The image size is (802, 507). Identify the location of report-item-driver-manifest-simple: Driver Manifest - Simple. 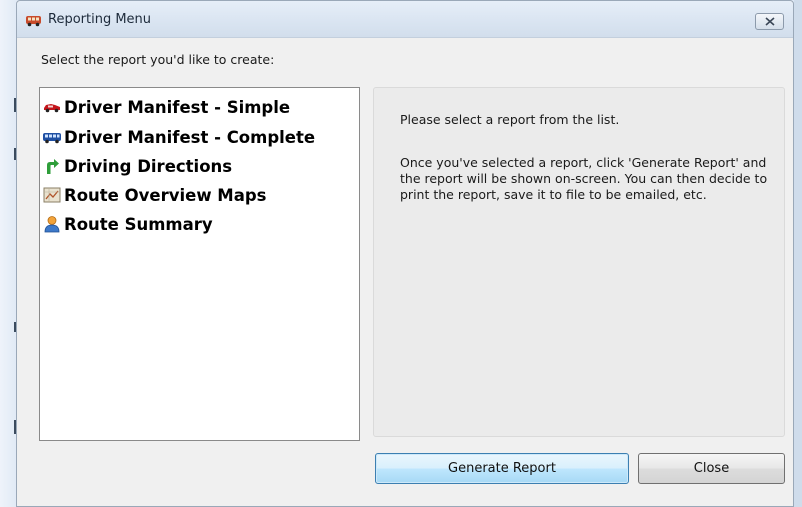
(166, 107).